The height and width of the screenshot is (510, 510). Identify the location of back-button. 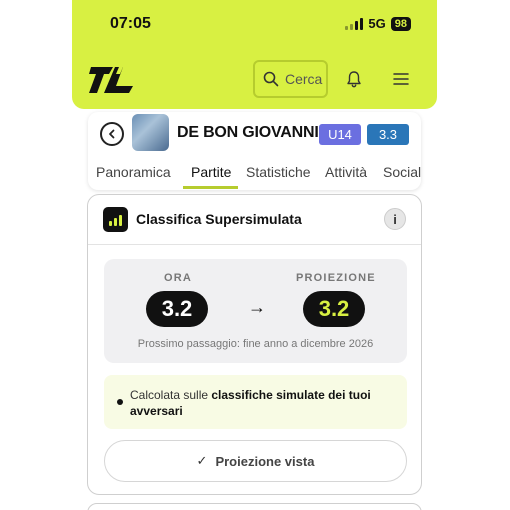
(112, 134).